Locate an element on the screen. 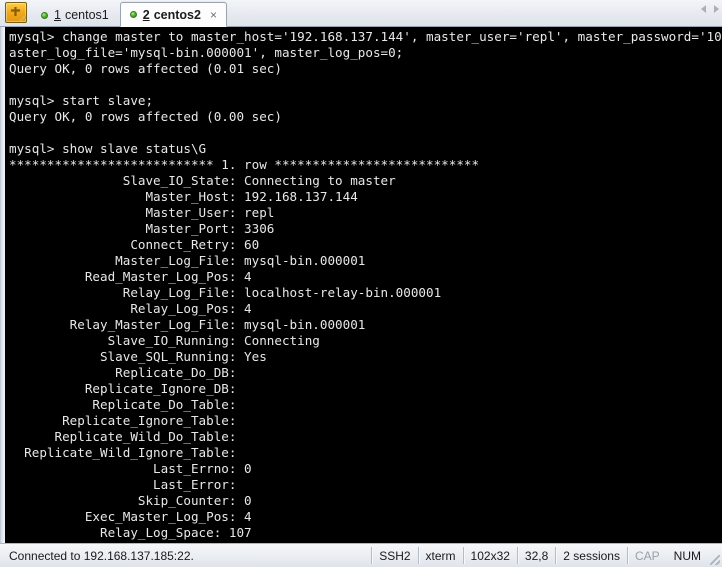 This screenshot has width=722, height=567. terminal-line: Query OK, 0 rows affected (0.01 sec) is located at coordinates (145, 68).